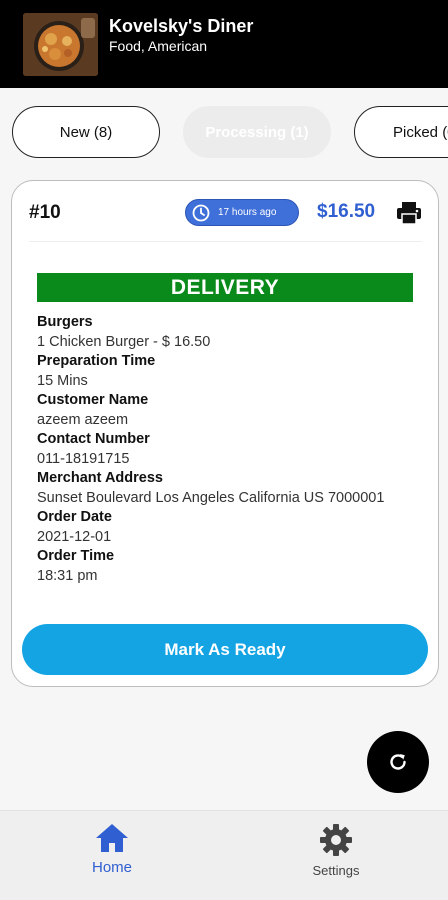  What do you see at coordinates (111, 867) in the screenshot?
I see `nav-home-label: Home` at bounding box center [111, 867].